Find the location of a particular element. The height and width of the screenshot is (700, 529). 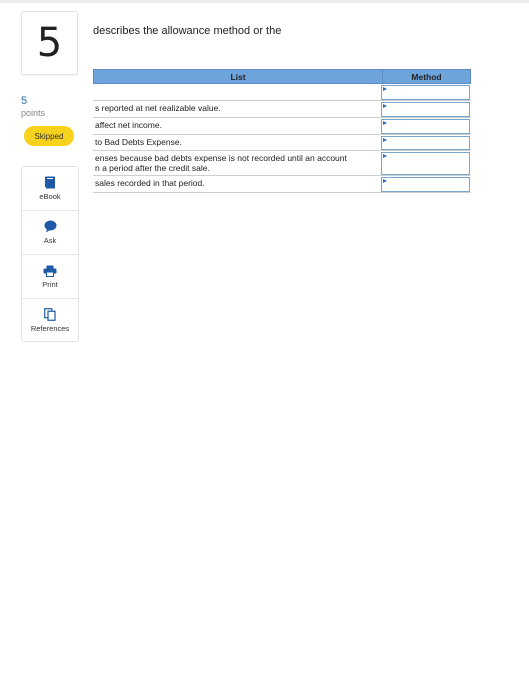

ebook-label: eBook is located at coordinates (50, 196).